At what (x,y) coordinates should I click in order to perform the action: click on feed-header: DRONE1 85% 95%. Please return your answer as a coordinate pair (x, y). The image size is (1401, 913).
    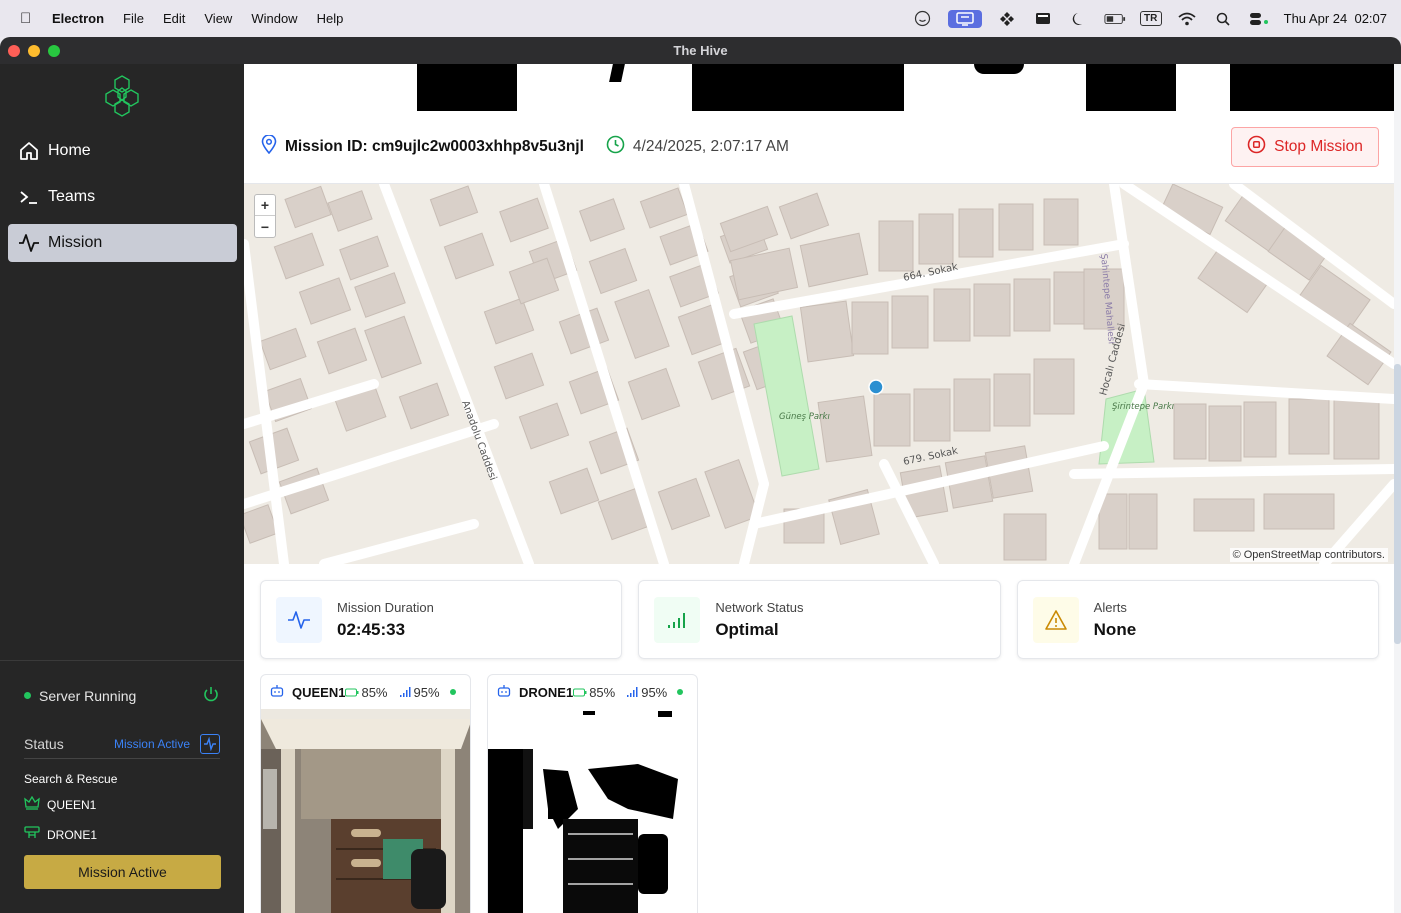
    Looking at the image, I should click on (592, 692).